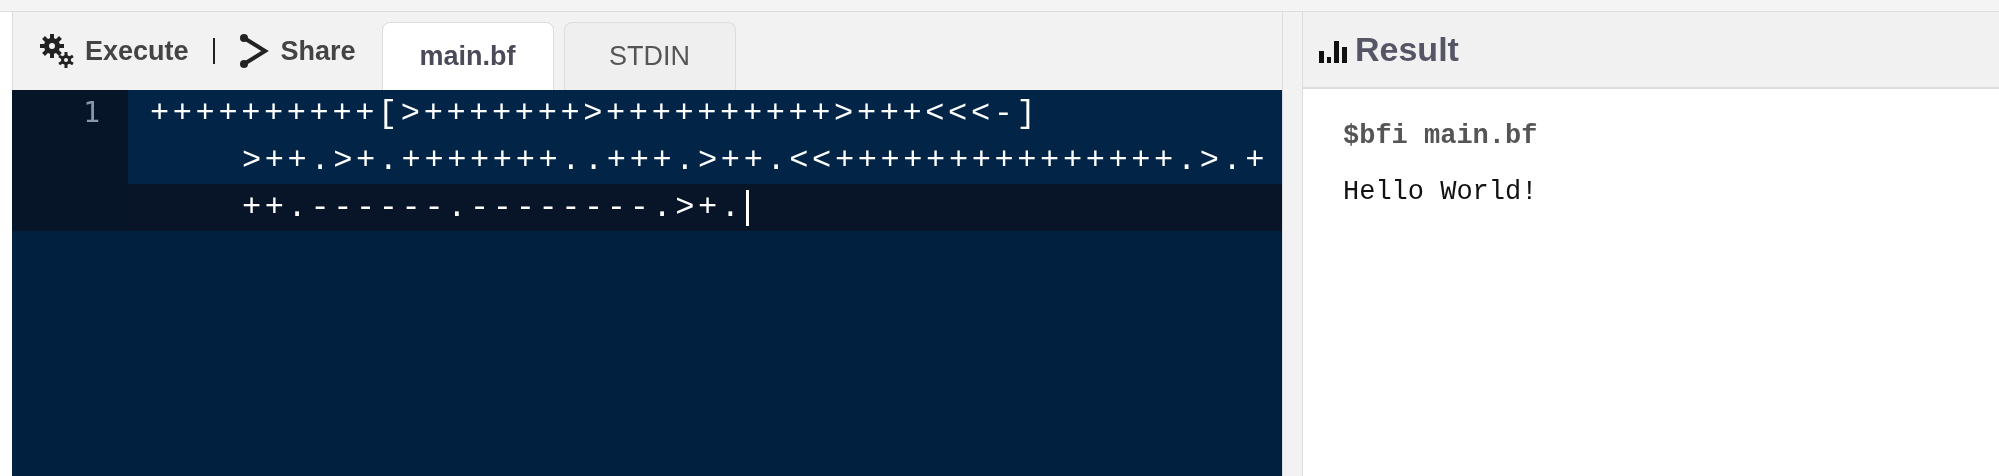  What do you see at coordinates (595, 113) in the screenshot?
I see `code-text: ++++++++++[>+++++++>++++++++++>+++<<<-]` at bounding box center [595, 113].